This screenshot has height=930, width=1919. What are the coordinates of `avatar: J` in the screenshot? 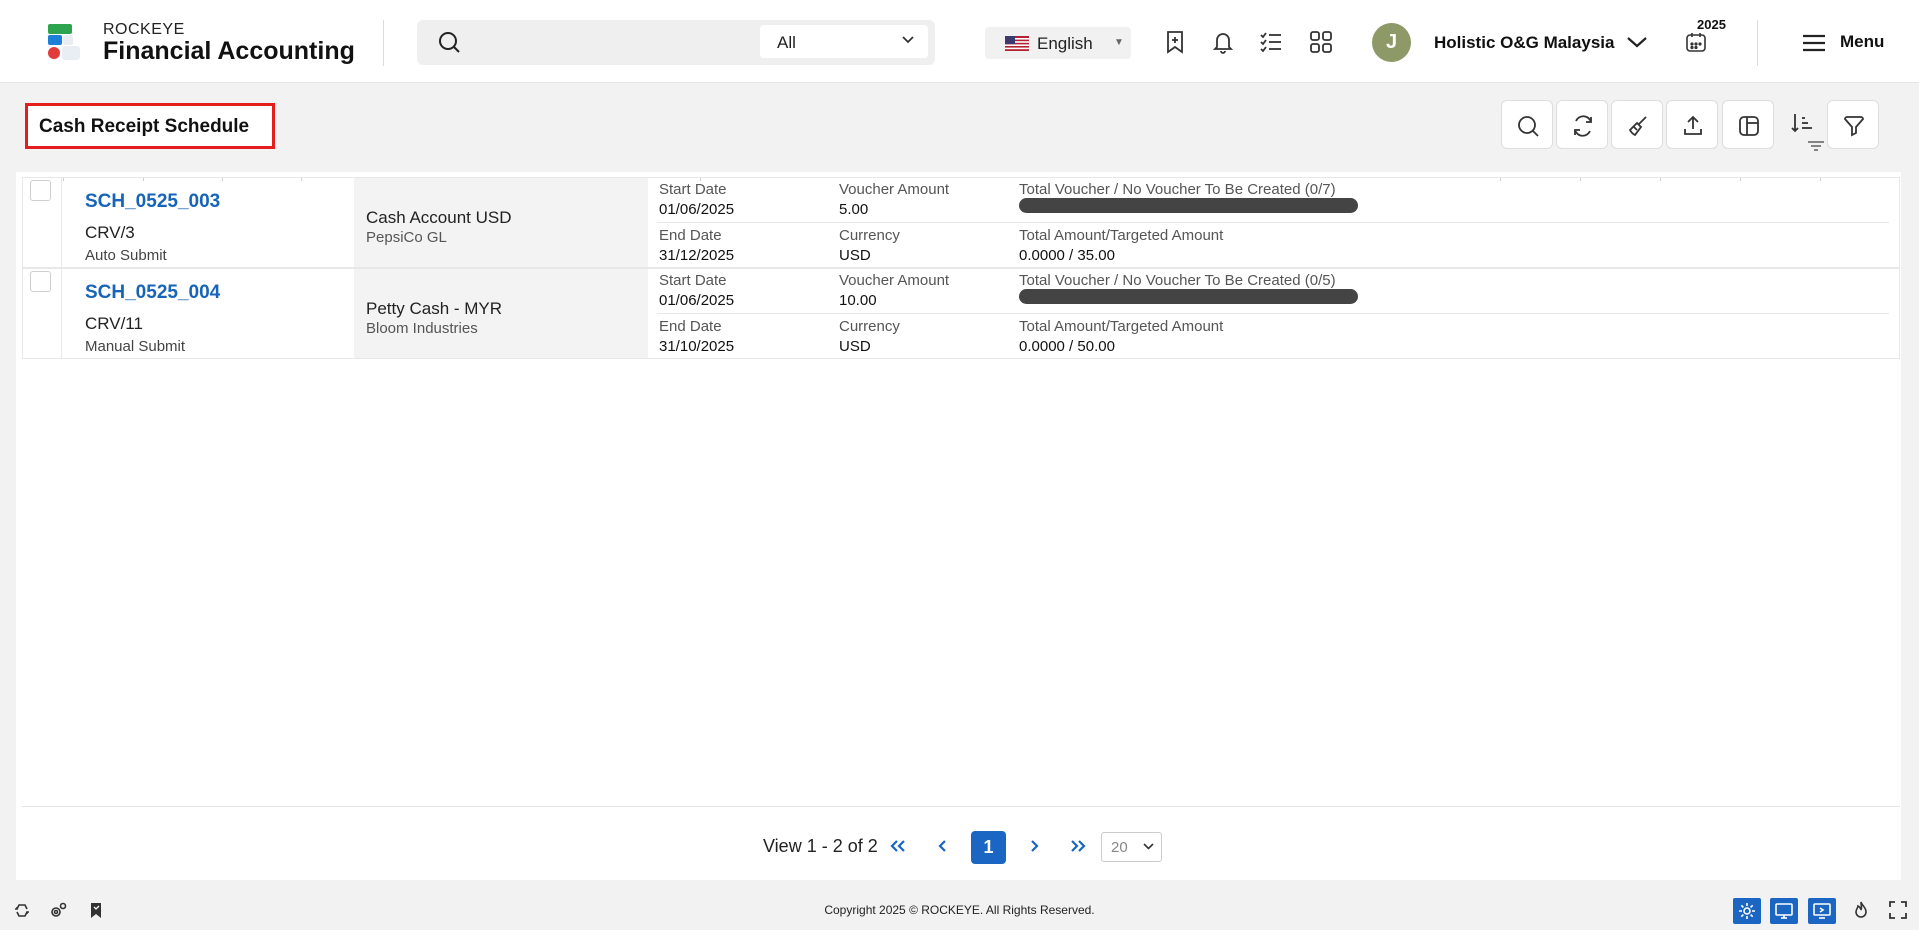 It's located at (1391, 42).